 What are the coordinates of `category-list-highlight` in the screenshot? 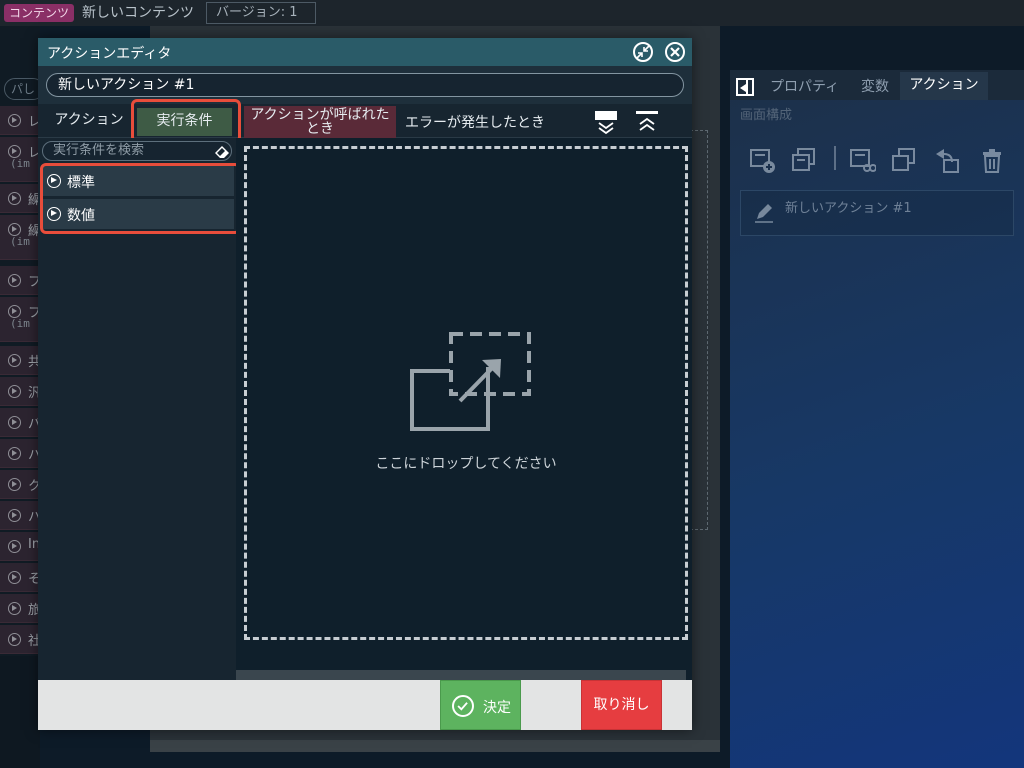 It's located at (140, 198).